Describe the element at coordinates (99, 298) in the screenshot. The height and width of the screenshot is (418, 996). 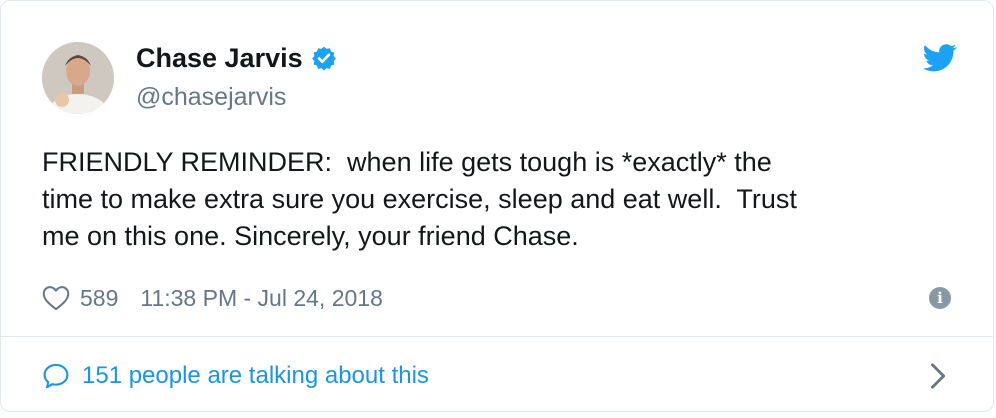
I see `like-count: 589` at that location.